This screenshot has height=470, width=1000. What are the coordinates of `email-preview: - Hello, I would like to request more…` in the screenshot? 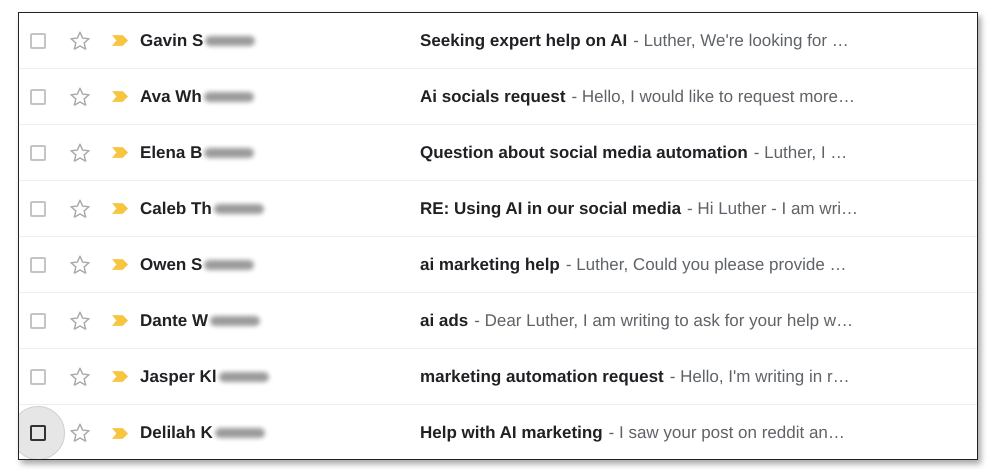 It's located at (713, 96).